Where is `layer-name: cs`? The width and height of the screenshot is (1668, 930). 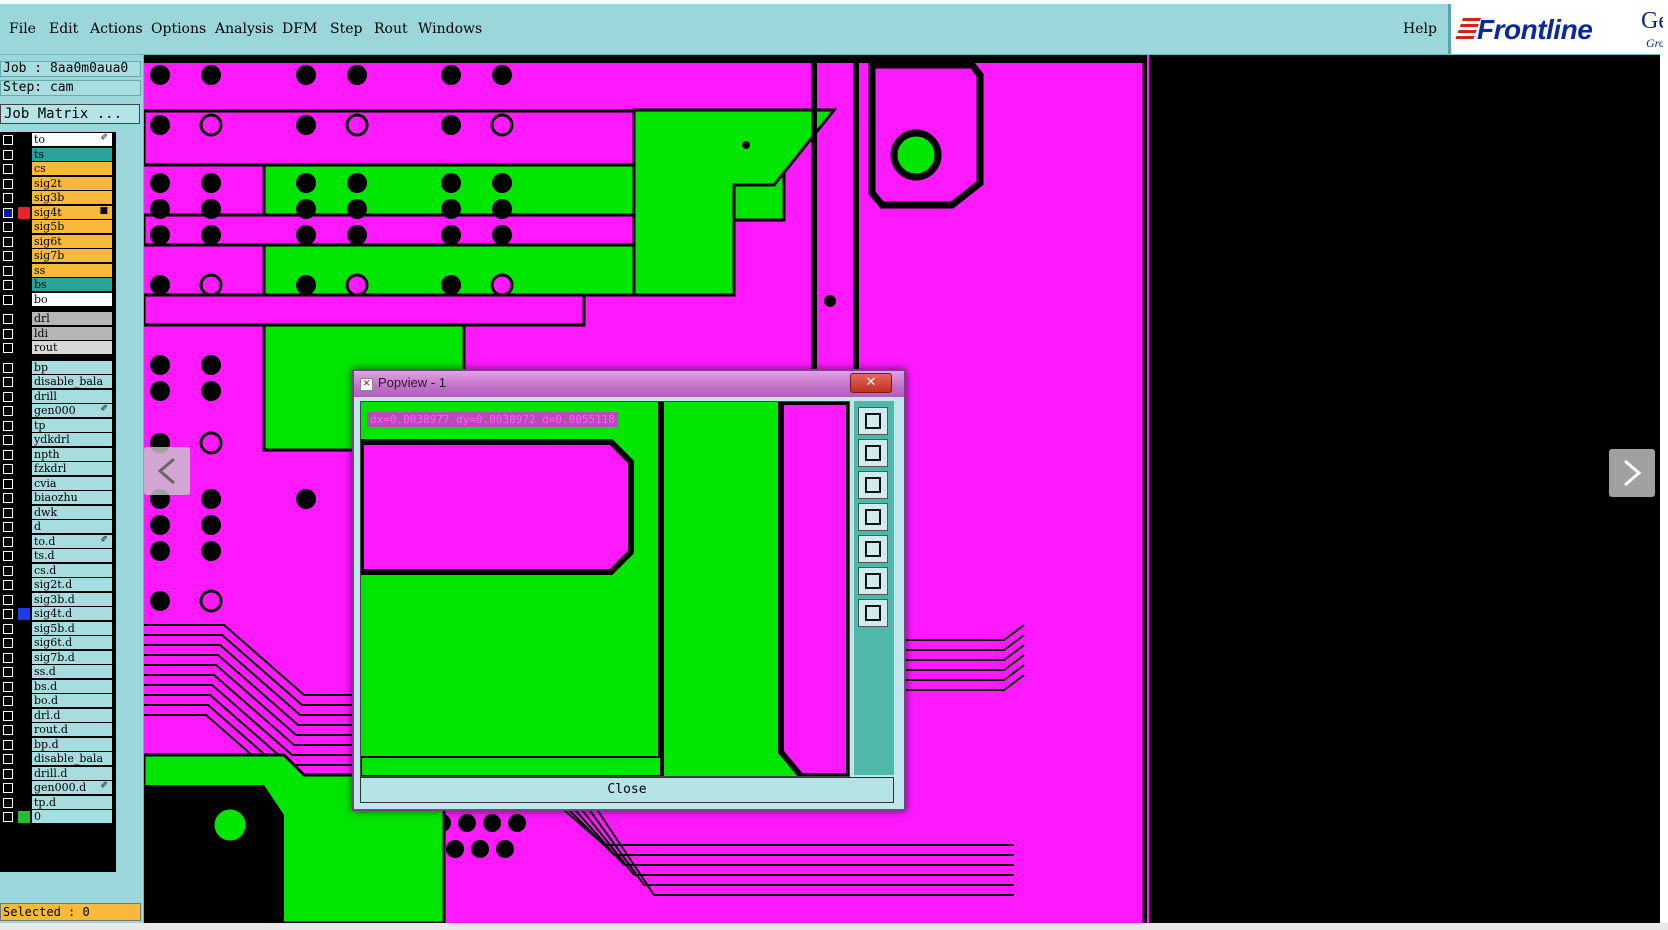
layer-name: cs is located at coordinates (72, 168).